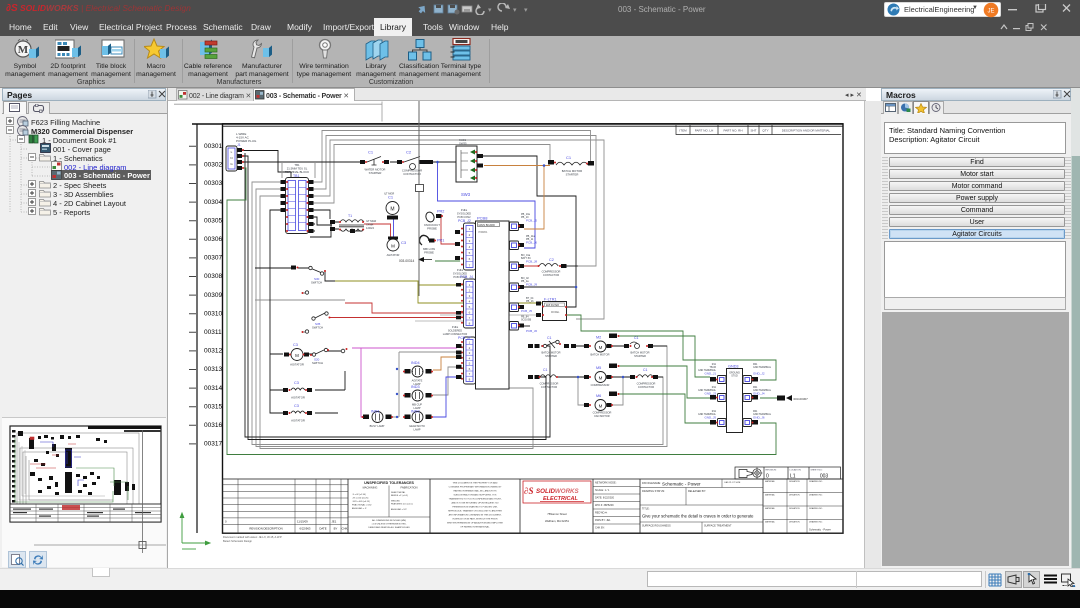 This screenshot has width=1080, height=608. Describe the element at coordinates (482, 218) in the screenshot. I see `svg-text: PCB8` at that location.